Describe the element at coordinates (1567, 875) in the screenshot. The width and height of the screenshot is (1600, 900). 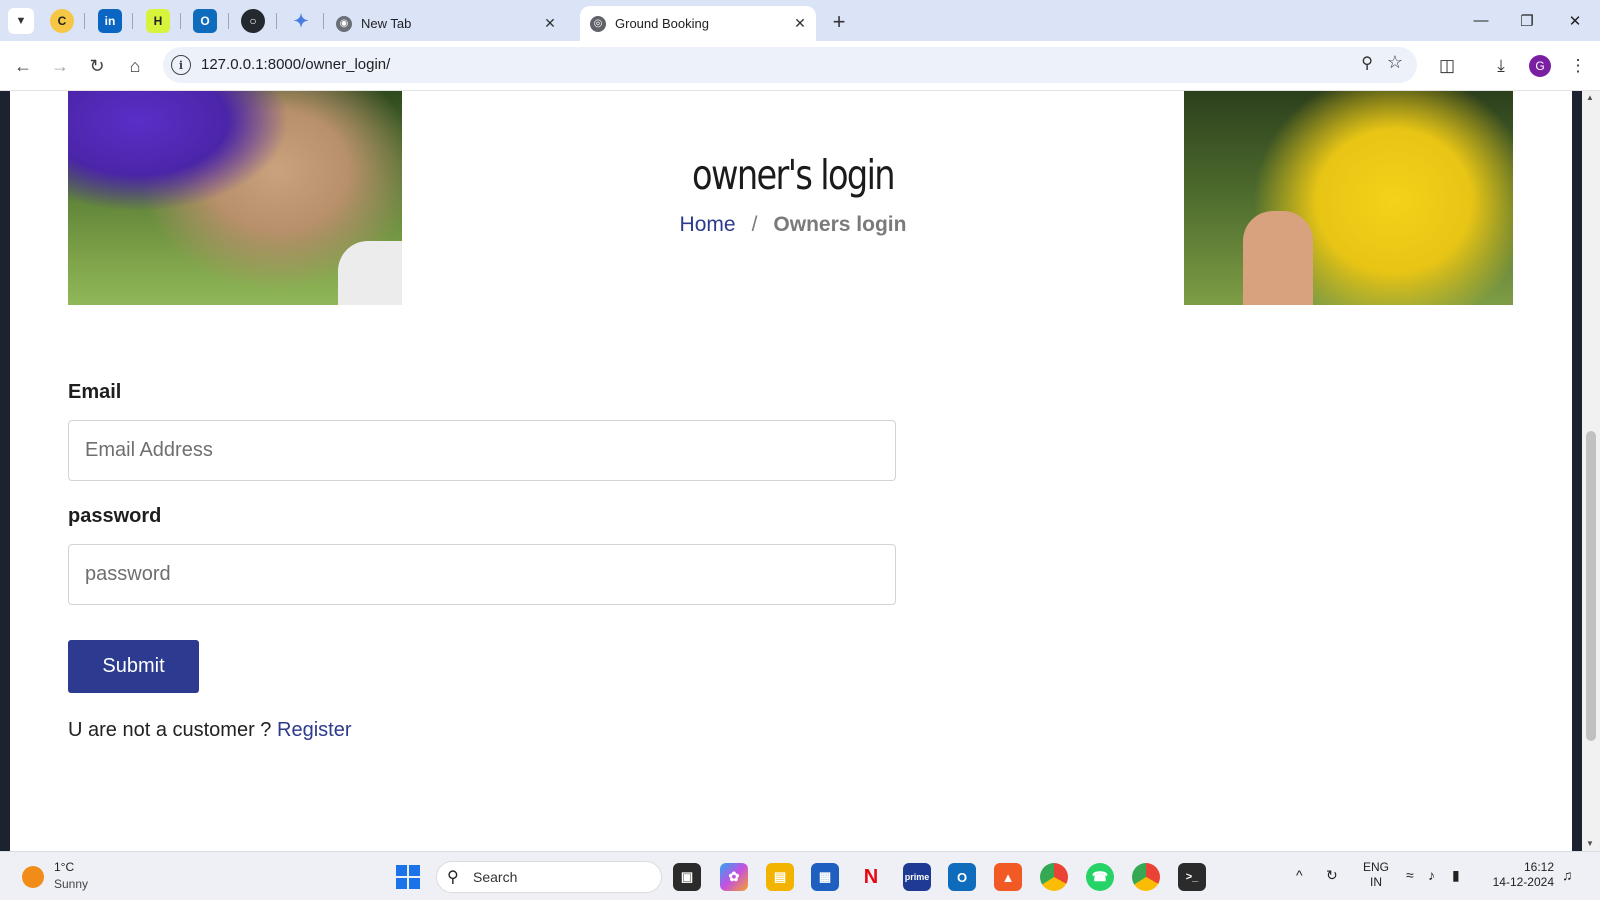
I see `notification-bell-icon: ♫` at that location.